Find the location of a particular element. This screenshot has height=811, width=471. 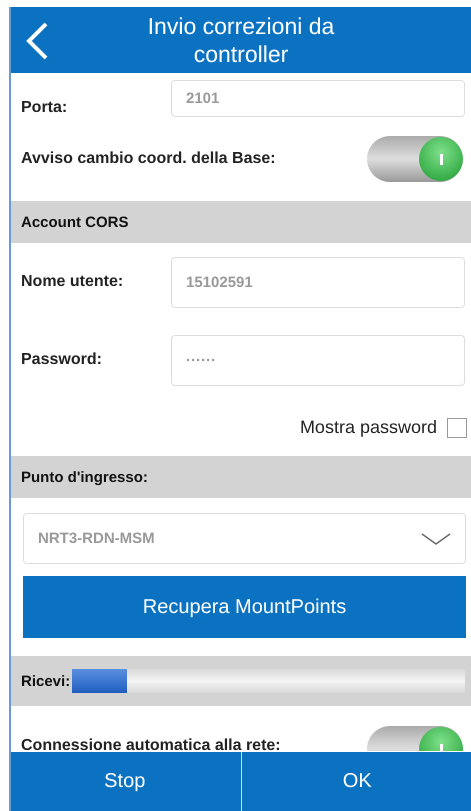

chevron-down-icon is located at coordinates (436, 538).